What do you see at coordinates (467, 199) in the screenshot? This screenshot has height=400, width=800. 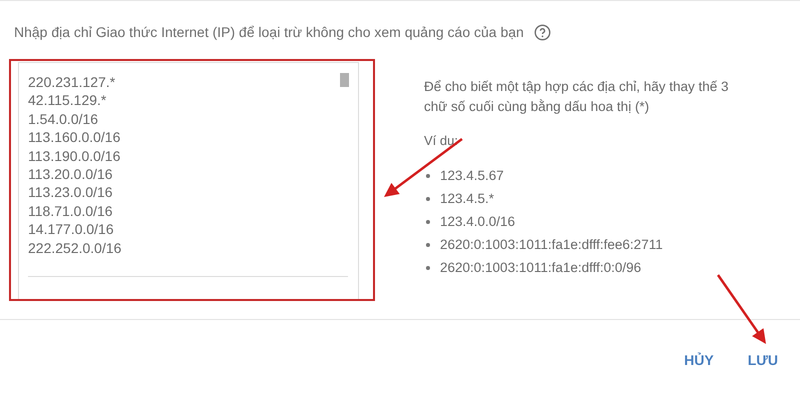 I see `example-text: 123.4.5.*` at bounding box center [467, 199].